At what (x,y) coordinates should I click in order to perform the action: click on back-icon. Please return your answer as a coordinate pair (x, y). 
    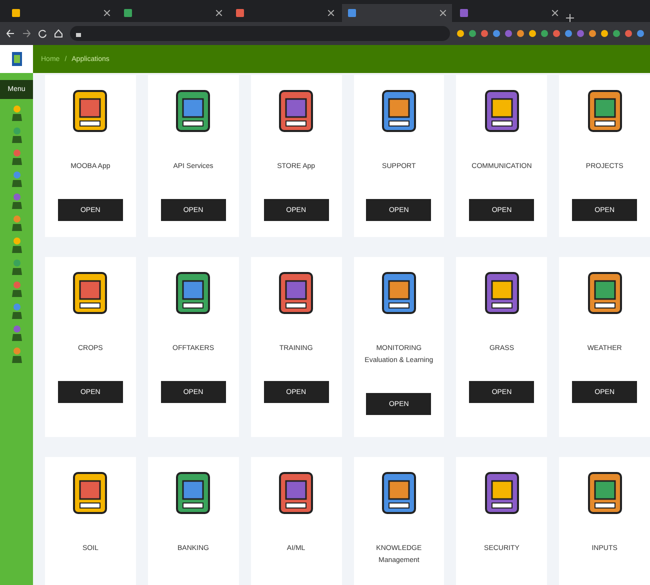
    Looking at the image, I should click on (10, 33).